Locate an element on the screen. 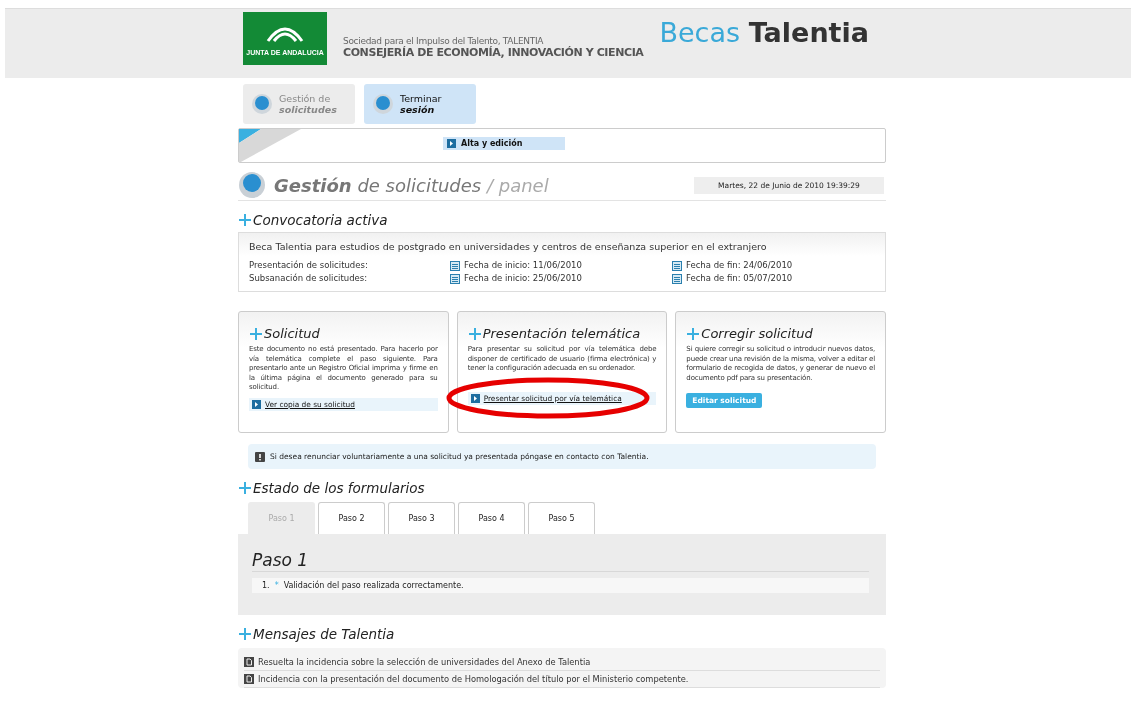 The width and height of the screenshot is (1131, 713). card-title: Presentación telemática is located at coordinates (561, 333).